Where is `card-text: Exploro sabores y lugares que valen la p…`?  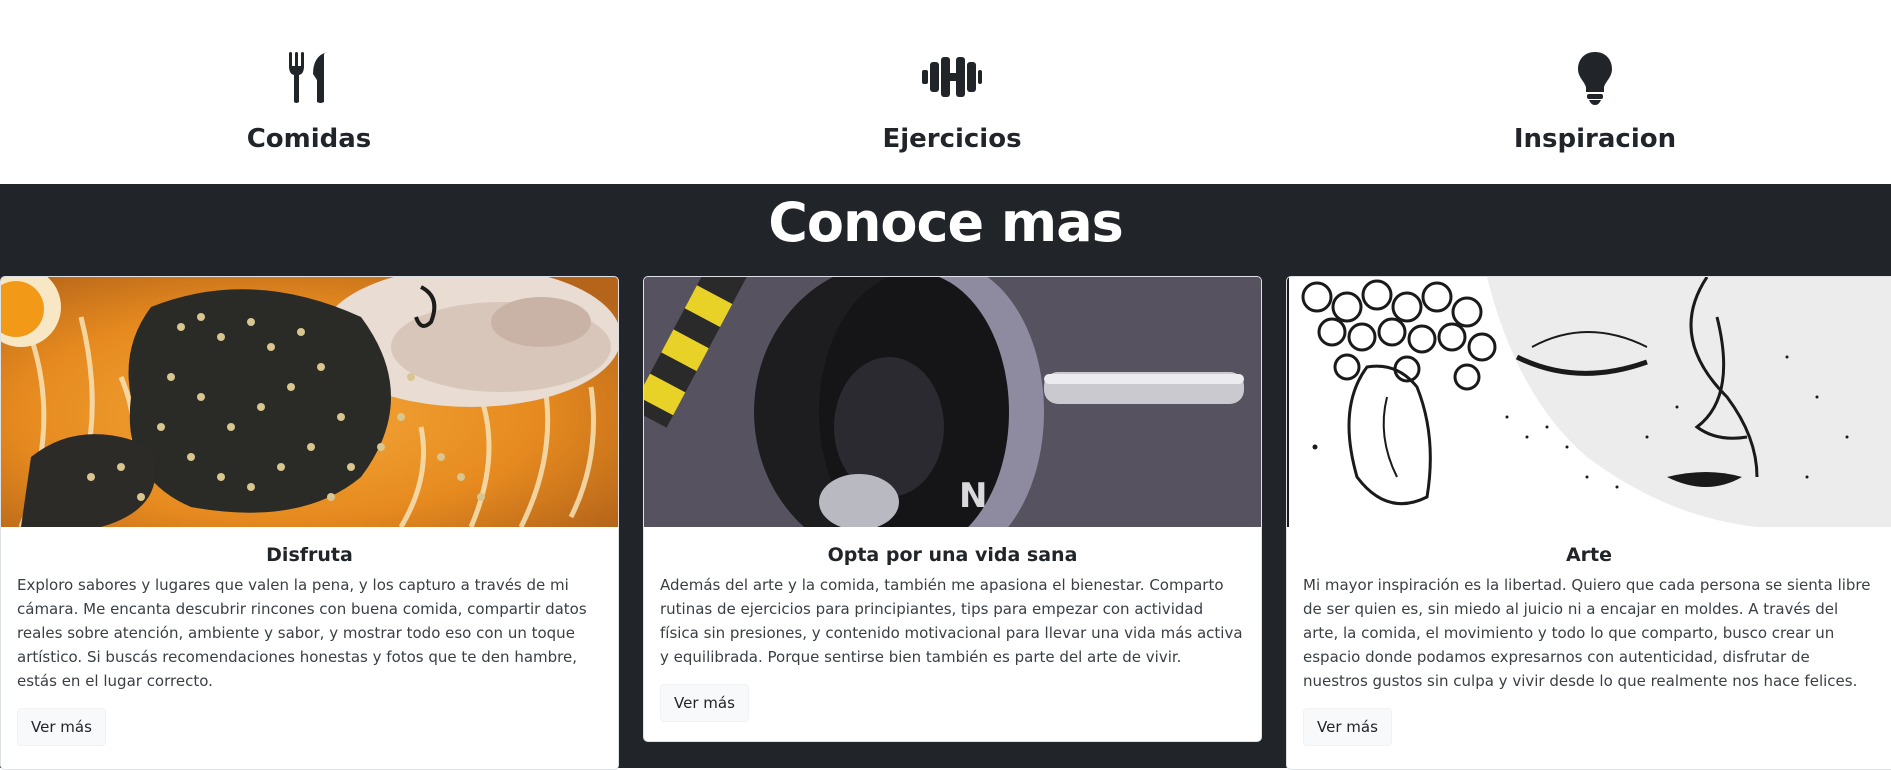 card-text: Exploro sabores y lugares que valen la p… is located at coordinates (302, 633).